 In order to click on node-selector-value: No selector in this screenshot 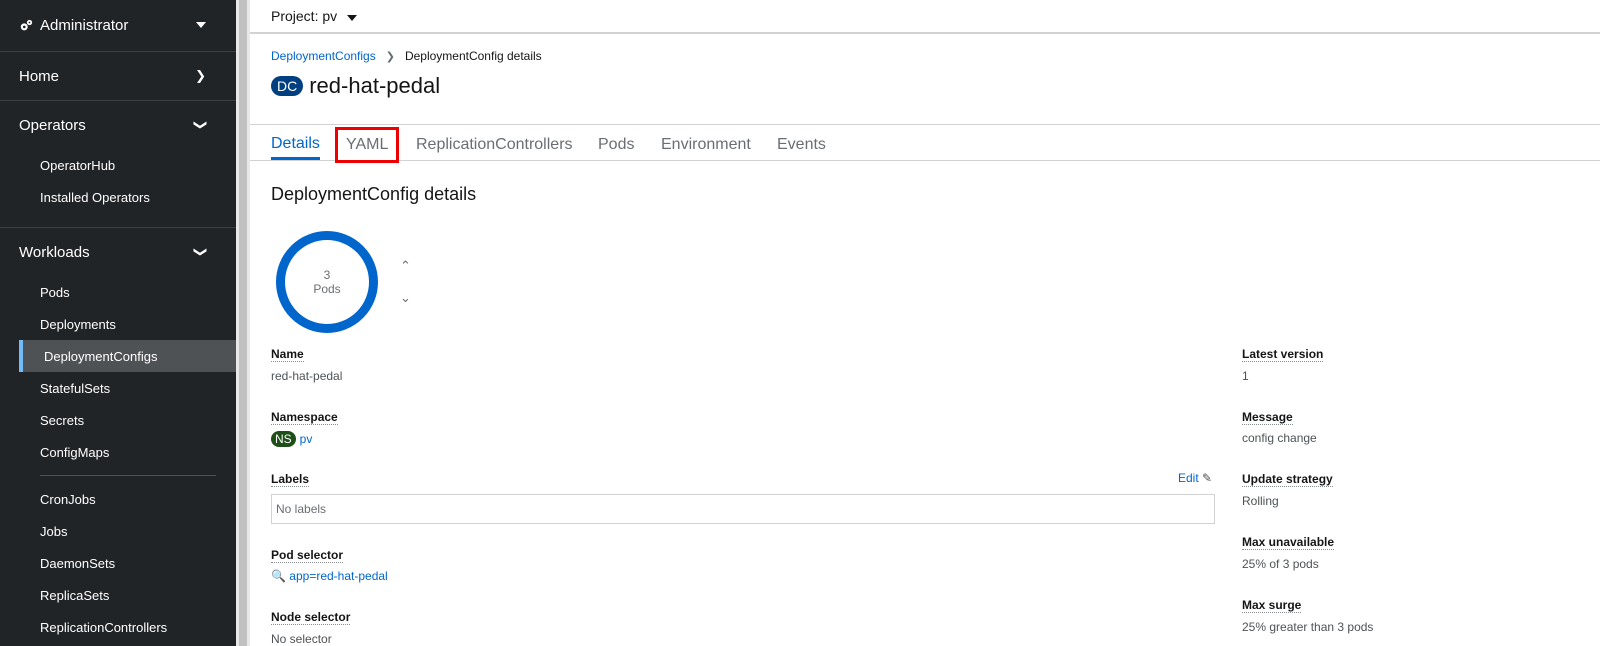, I will do `click(301, 639)`.